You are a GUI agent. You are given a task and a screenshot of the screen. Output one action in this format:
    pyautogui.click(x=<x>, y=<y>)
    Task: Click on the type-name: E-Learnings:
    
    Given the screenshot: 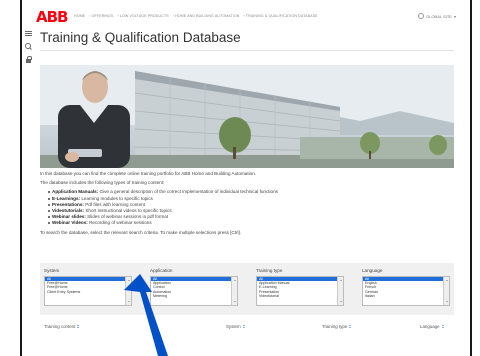 What is the action you would take?
    pyautogui.click(x=66, y=198)
    